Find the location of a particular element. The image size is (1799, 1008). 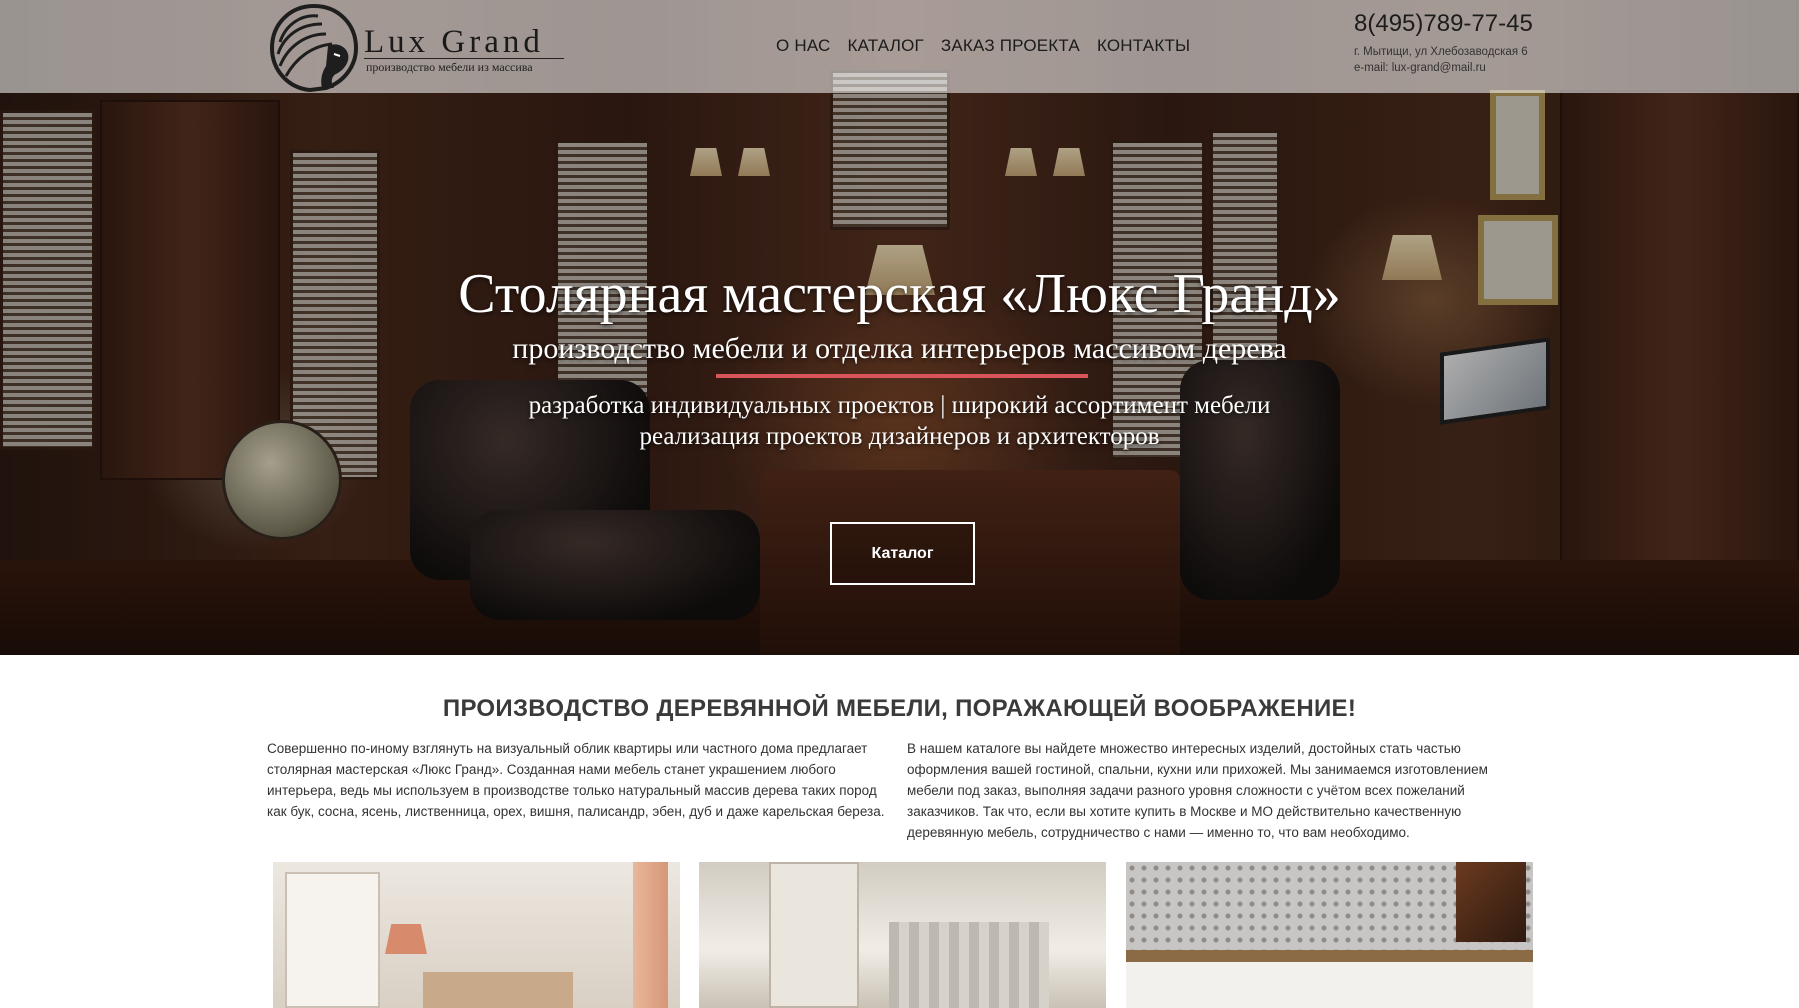

nav-item-contacts: КОНТАКТЫ is located at coordinates (1143, 46).